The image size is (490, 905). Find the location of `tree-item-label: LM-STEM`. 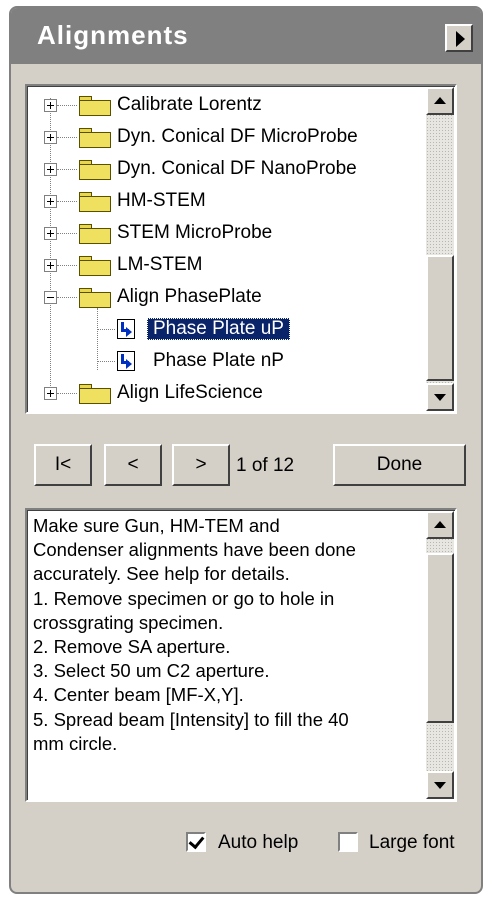

tree-item-label: LM-STEM is located at coordinates (160, 264).